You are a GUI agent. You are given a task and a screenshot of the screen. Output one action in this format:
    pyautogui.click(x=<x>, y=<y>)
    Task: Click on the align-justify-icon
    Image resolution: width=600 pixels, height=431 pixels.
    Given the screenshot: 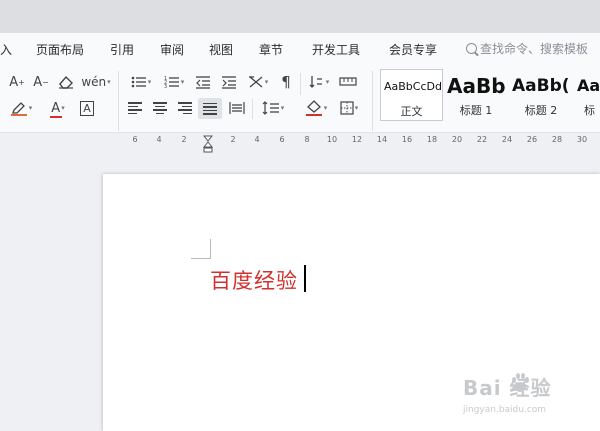 What is the action you would take?
    pyautogui.click(x=210, y=108)
    